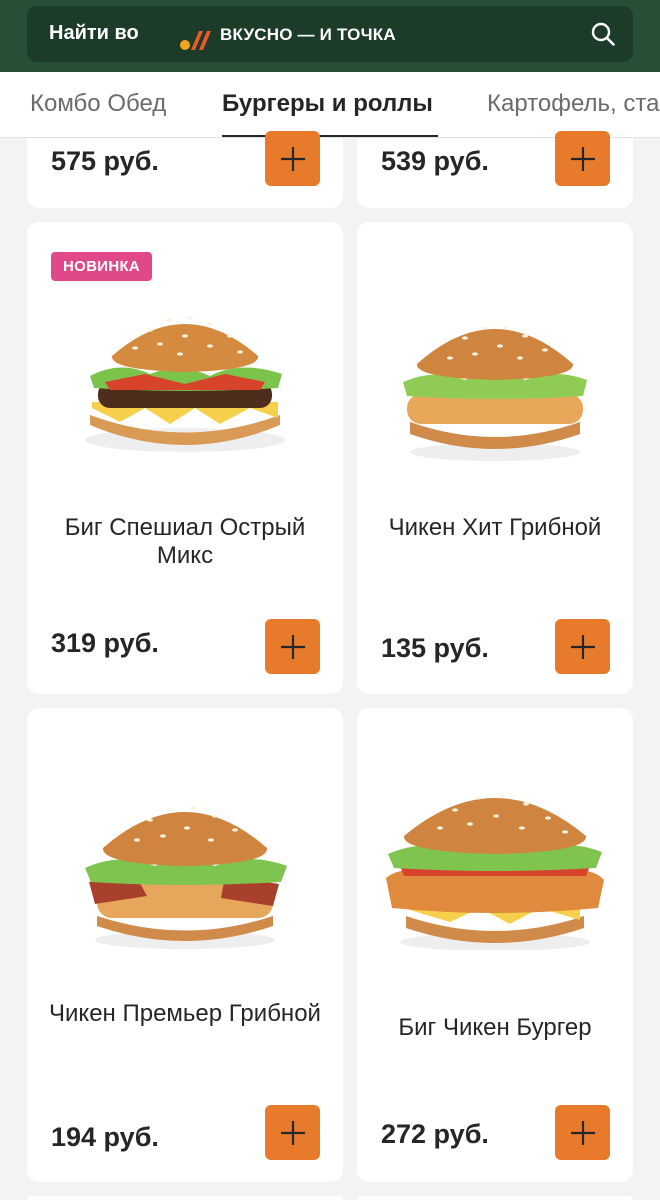  Describe the element at coordinates (495, 393) in the screenshot. I see `chicken-burger-icon` at that location.